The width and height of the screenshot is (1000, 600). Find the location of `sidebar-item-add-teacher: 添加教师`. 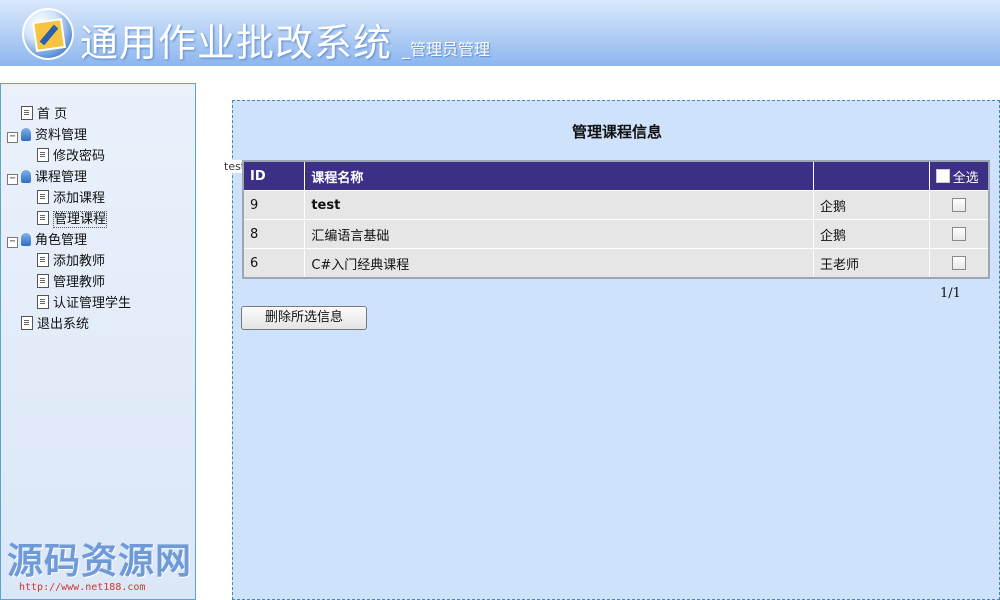

sidebar-item-add-teacher: 添加教师 is located at coordinates (69, 261).